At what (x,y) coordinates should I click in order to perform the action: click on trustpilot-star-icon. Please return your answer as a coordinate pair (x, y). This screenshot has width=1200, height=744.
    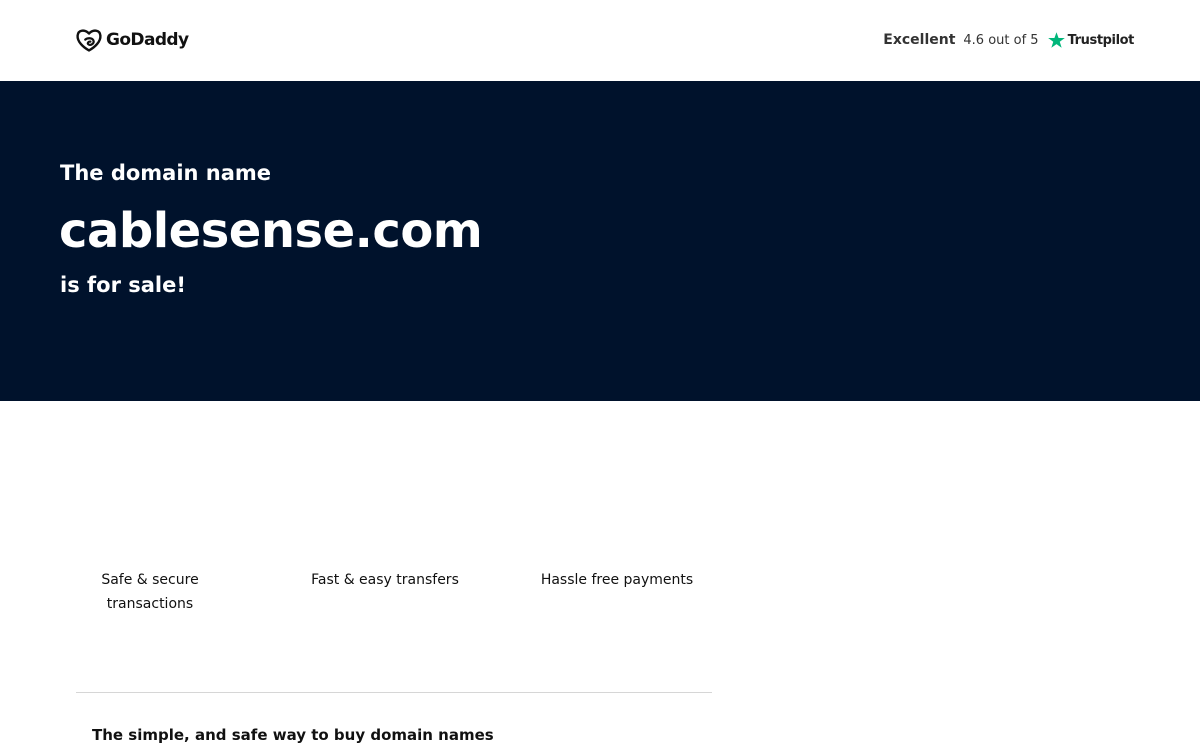
    Looking at the image, I should click on (1056, 39).